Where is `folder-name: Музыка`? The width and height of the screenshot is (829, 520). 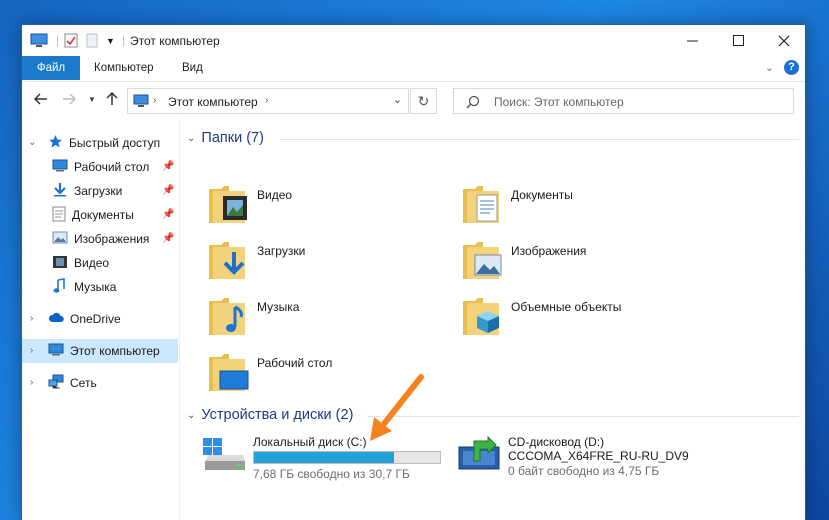 folder-name: Музыка is located at coordinates (278, 307).